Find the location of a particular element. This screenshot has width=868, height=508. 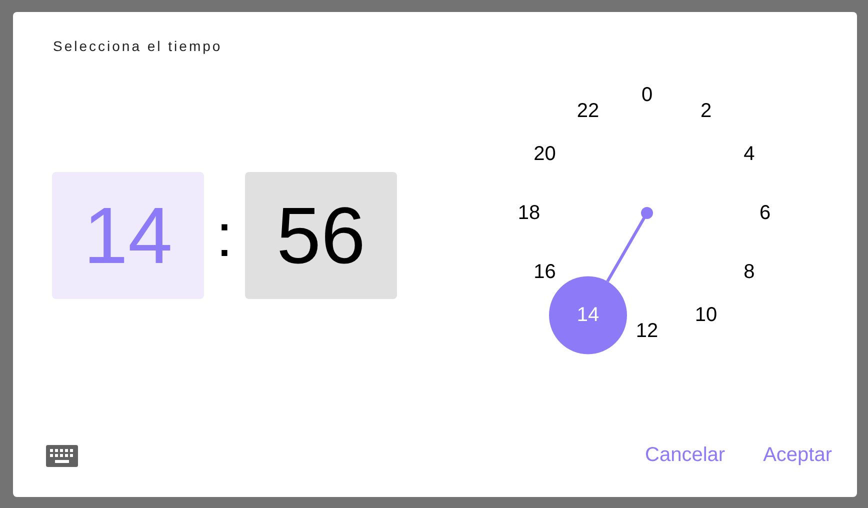

dial-number: 12 is located at coordinates (647, 331).